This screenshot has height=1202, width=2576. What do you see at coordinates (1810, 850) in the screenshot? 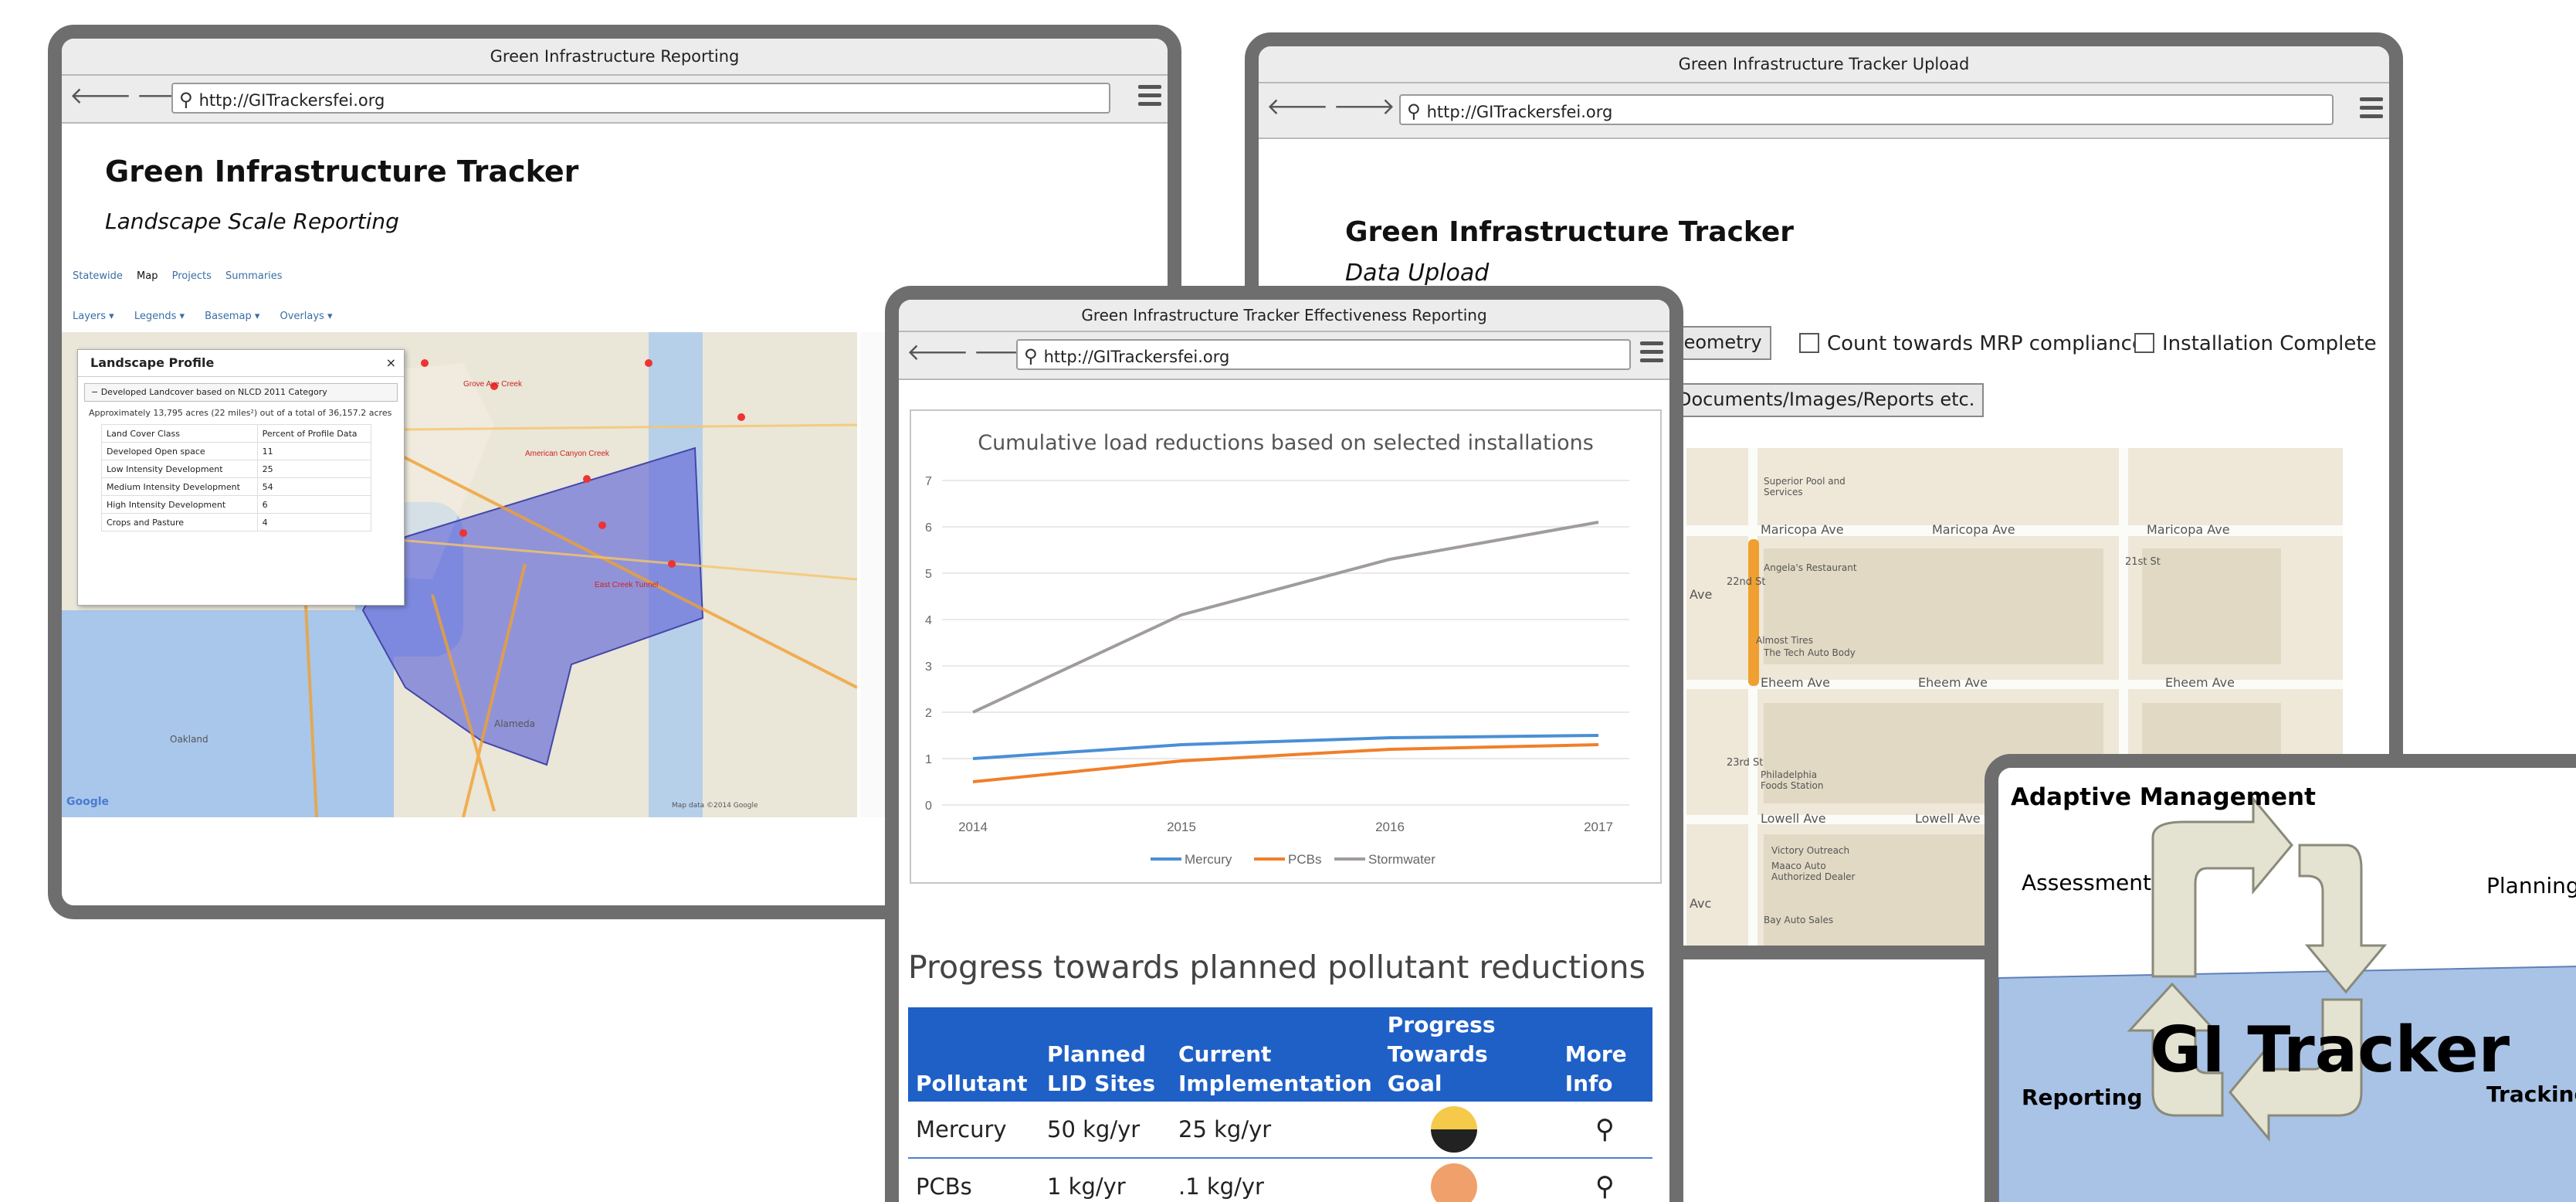
I see `poi-label: Victory Outreach` at bounding box center [1810, 850].